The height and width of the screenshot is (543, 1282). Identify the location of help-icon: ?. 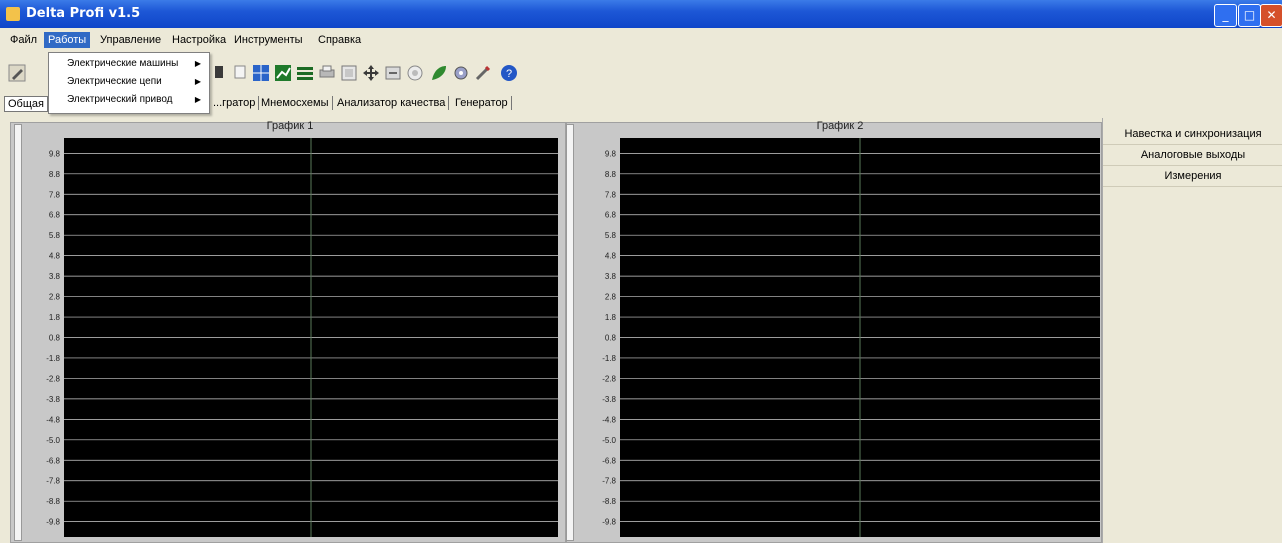
(509, 73).